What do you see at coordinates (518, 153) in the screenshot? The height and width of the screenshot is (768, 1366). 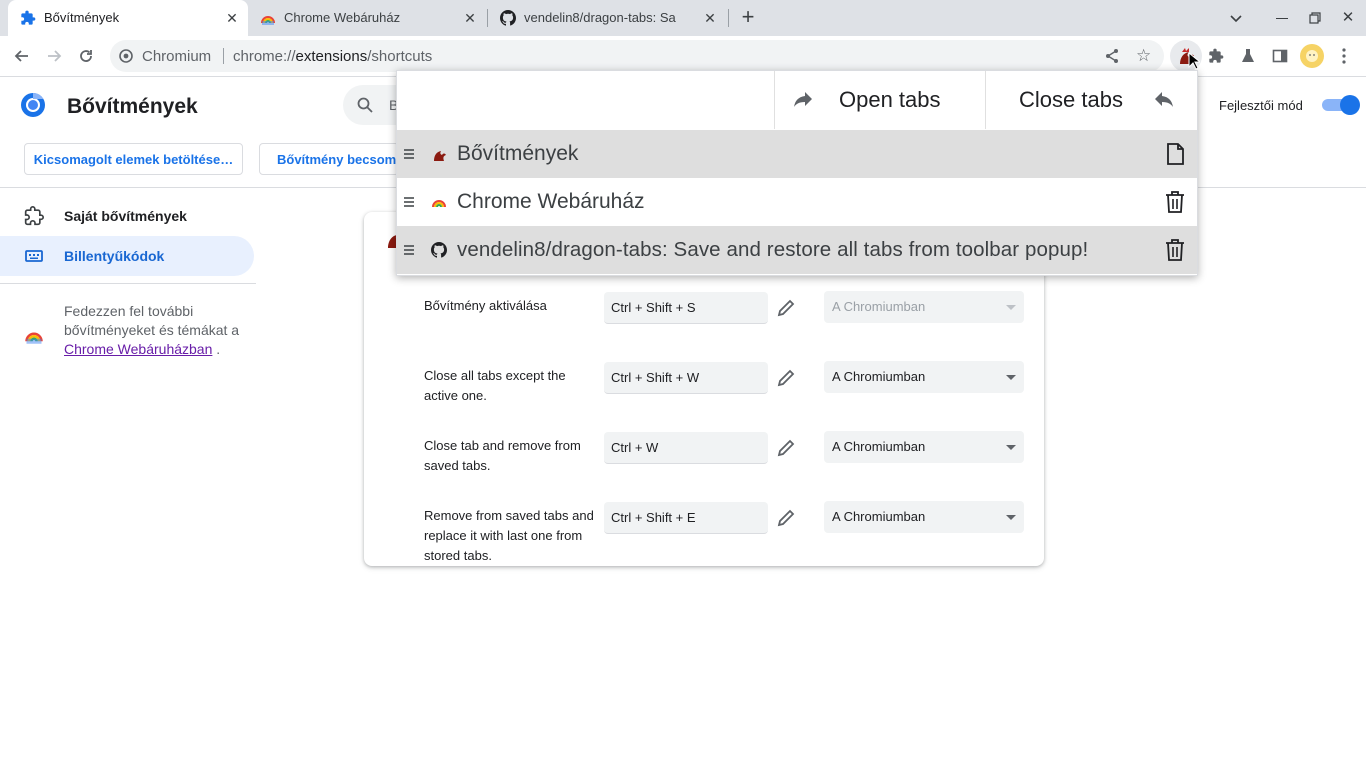 I see `saved-tab-title: Bővítmények` at bounding box center [518, 153].